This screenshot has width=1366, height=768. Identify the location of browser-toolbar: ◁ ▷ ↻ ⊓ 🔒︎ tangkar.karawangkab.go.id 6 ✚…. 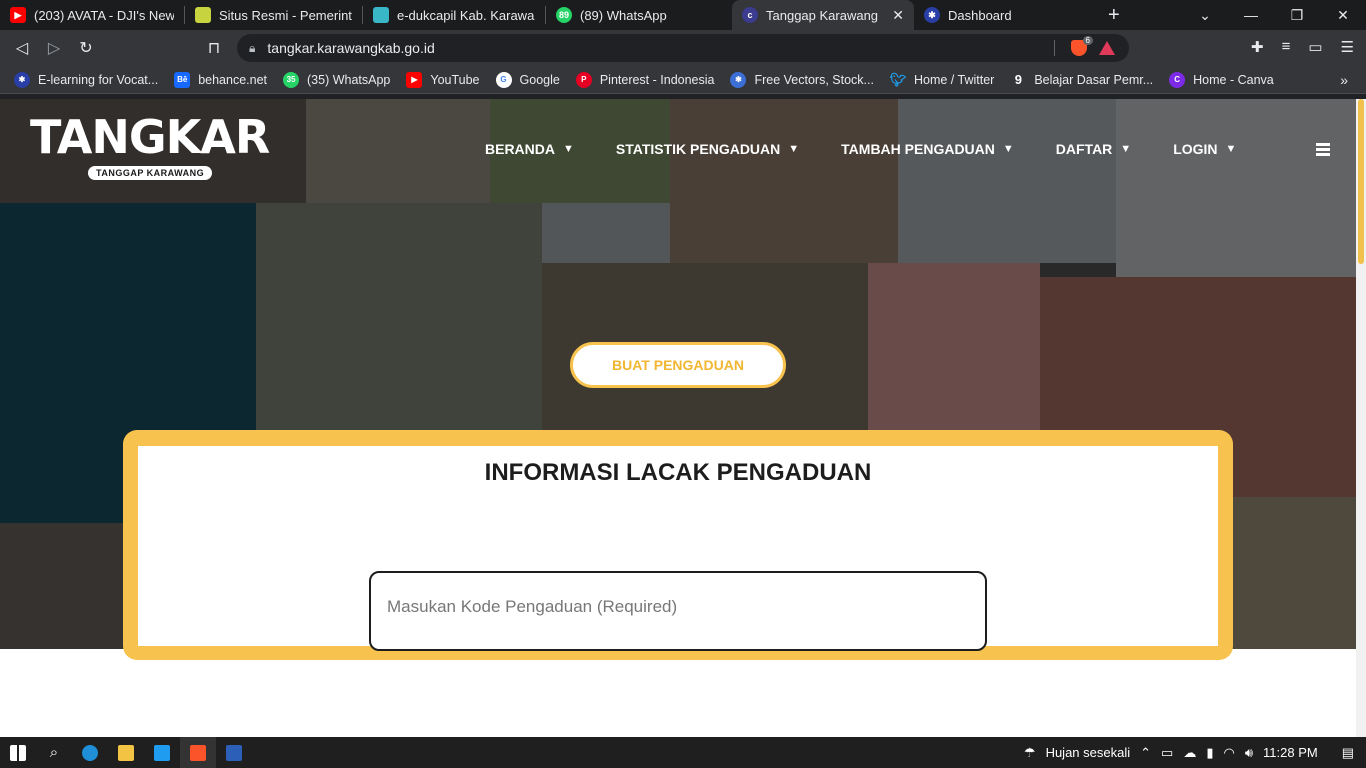
(683, 48).